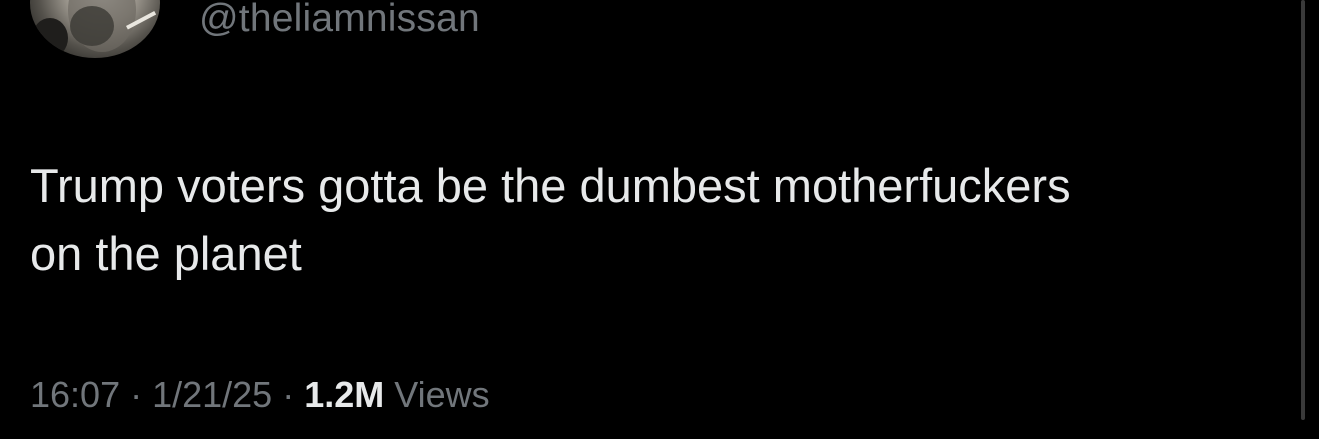  I want to click on author-avatar, so click(95, 29).